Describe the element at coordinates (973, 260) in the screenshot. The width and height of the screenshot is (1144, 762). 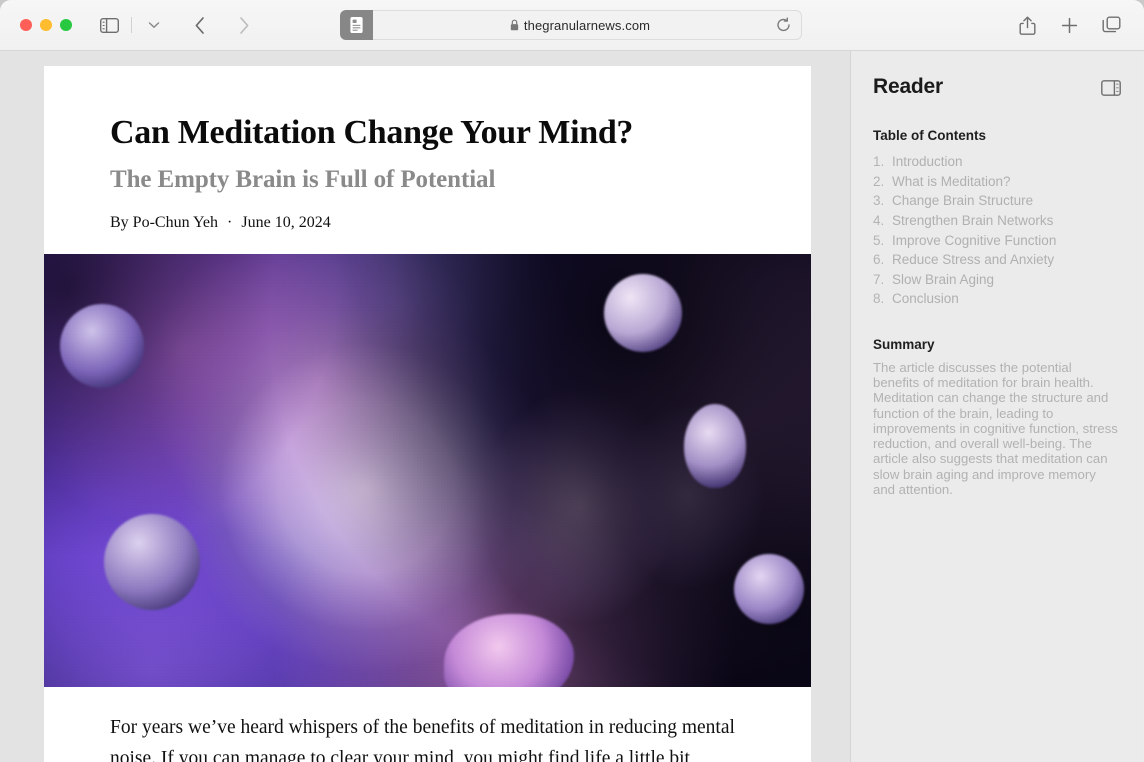
I see `toc-item-label: Reduce Stress and Anxiety` at that location.